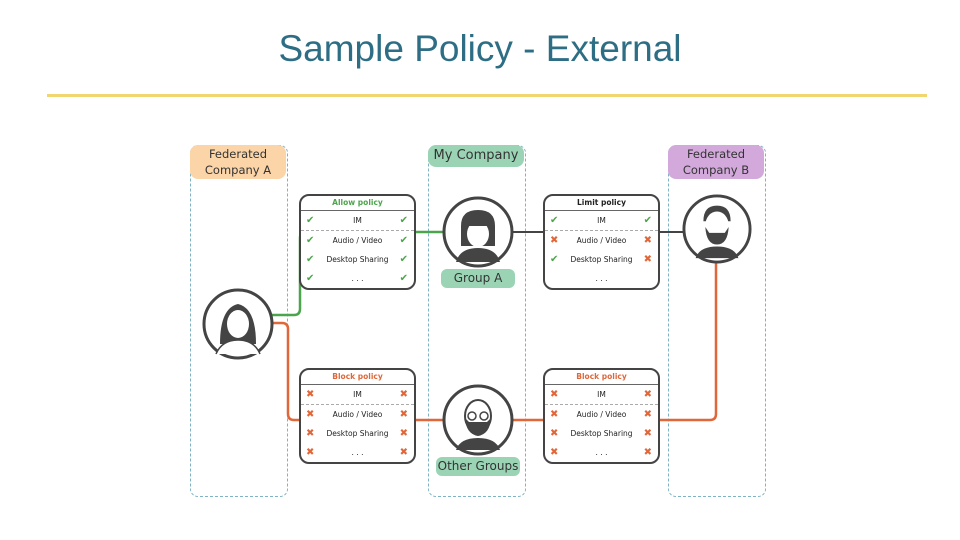  Describe the element at coordinates (357, 377) in the screenshot. I see `block-policy-title-a: Block policy` at that location.